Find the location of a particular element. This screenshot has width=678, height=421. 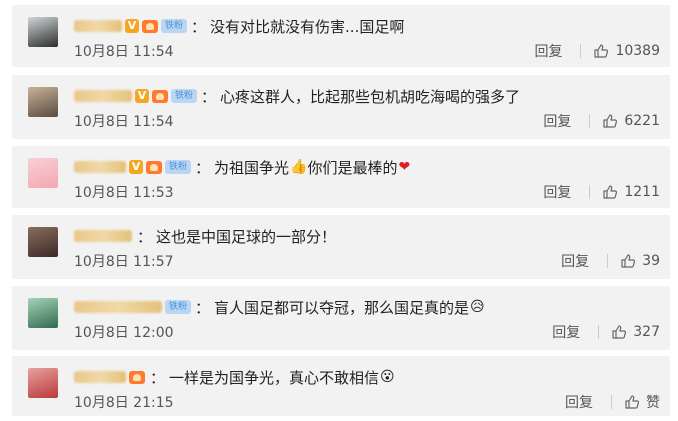

comment-actions: 回复 1211 is located at coordinates (601, 192).